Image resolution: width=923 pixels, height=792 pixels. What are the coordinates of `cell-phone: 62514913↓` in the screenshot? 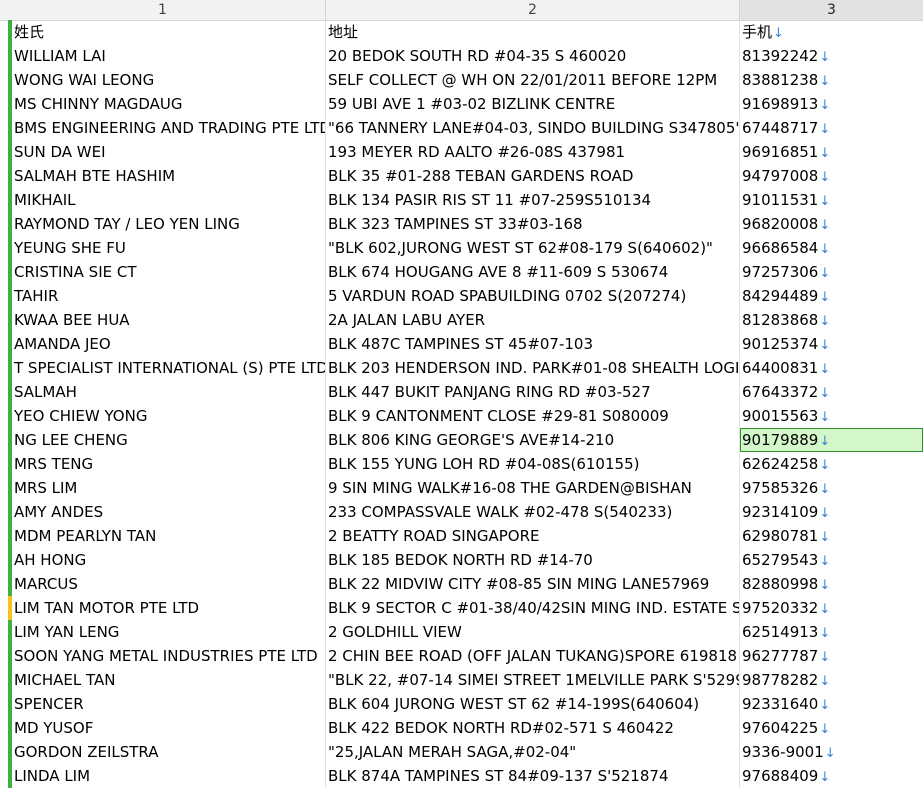 It's located at (831, 632).